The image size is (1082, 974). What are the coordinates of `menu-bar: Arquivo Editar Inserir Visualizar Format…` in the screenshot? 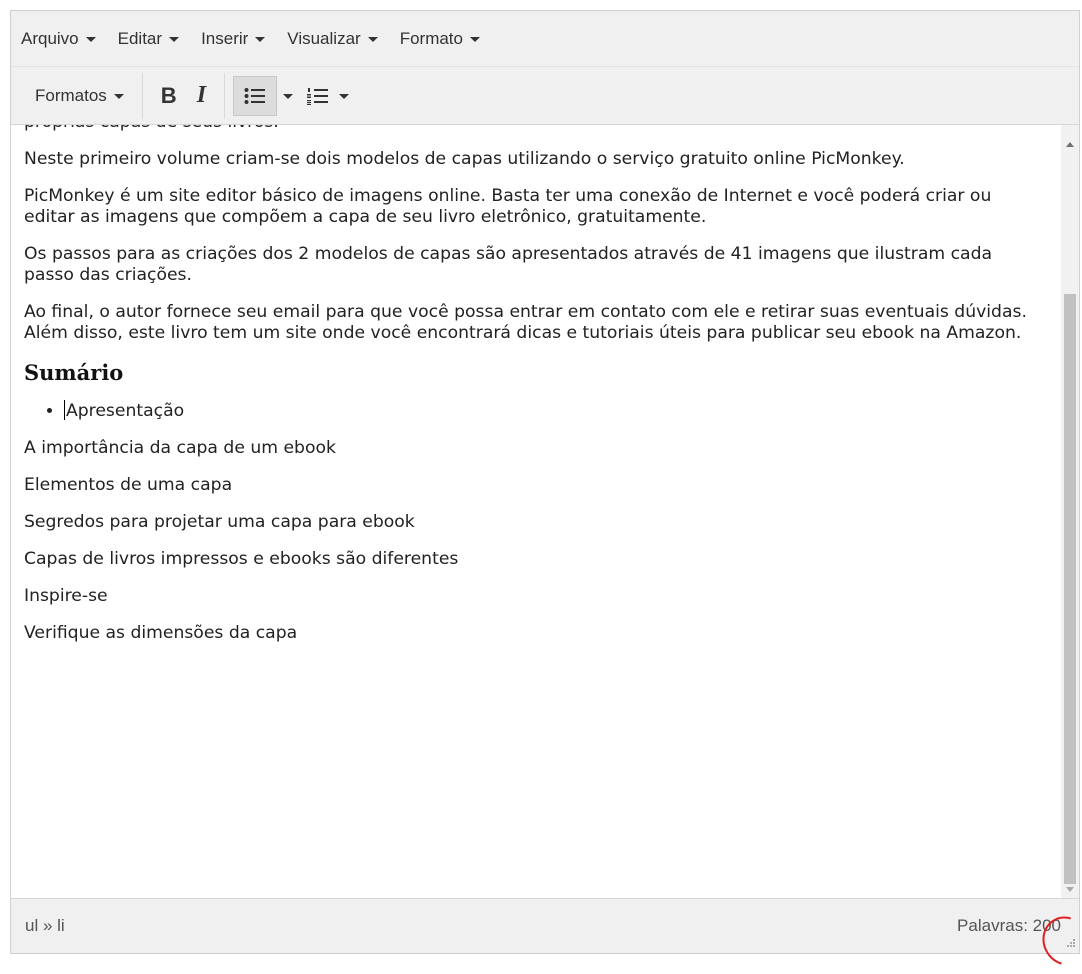 It's located at (545, 39).